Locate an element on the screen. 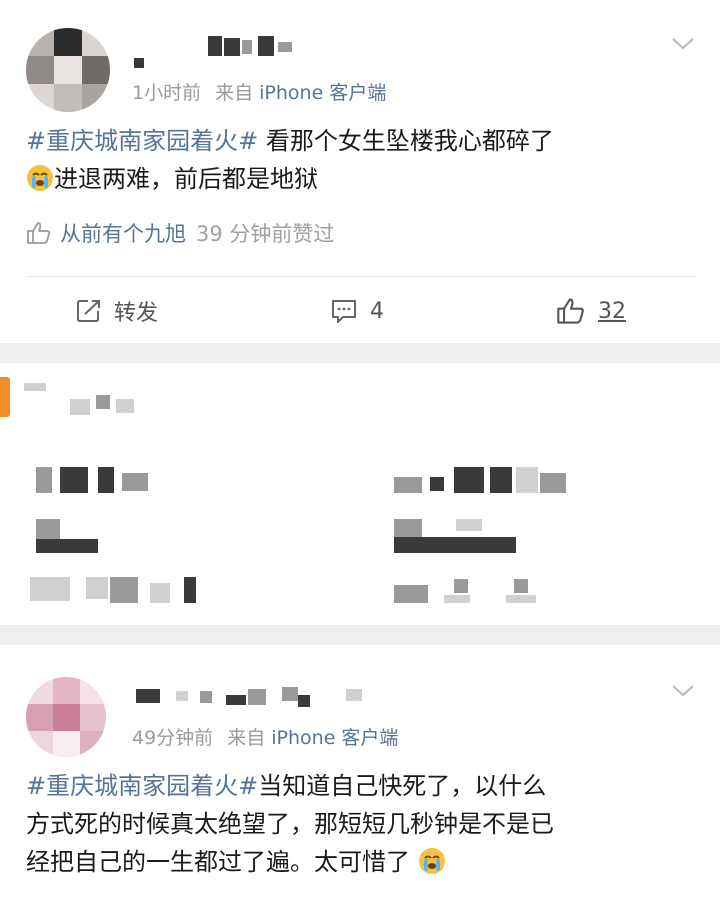  comment-icon is located at coordinates (344, 311).